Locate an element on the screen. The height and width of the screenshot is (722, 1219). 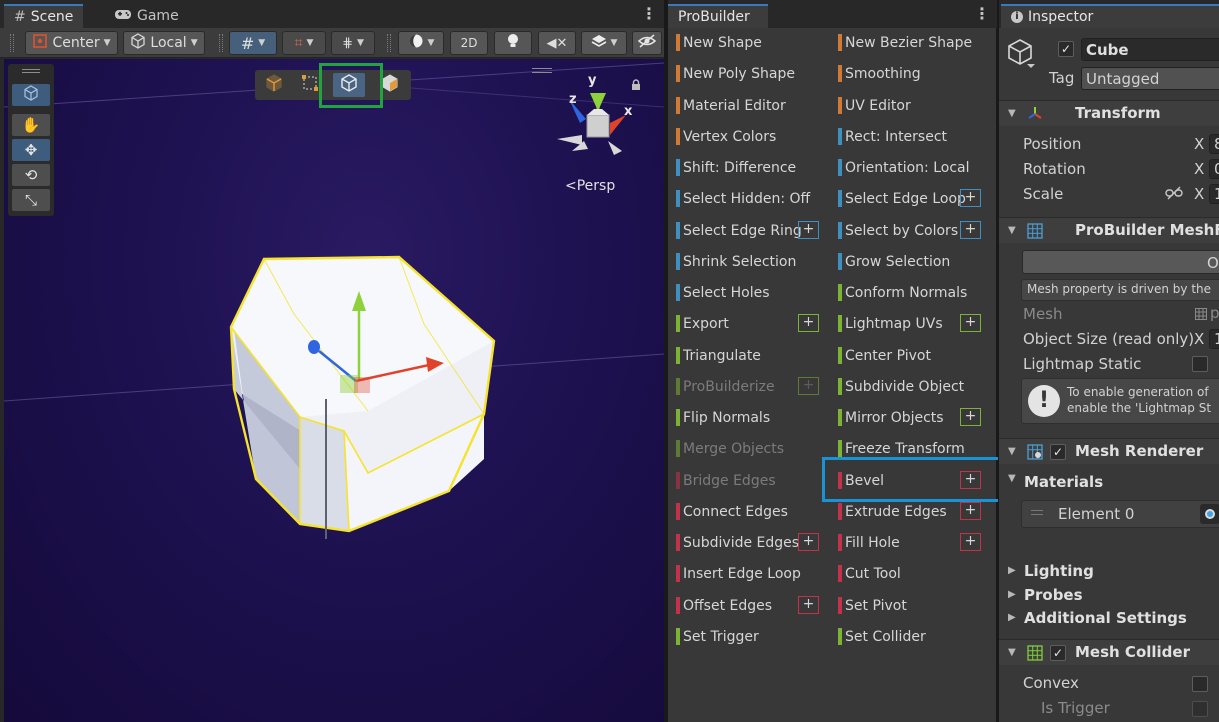
mesh-renderer-enabled-checkbox: ✓ is located at coordinates (1058, 452).